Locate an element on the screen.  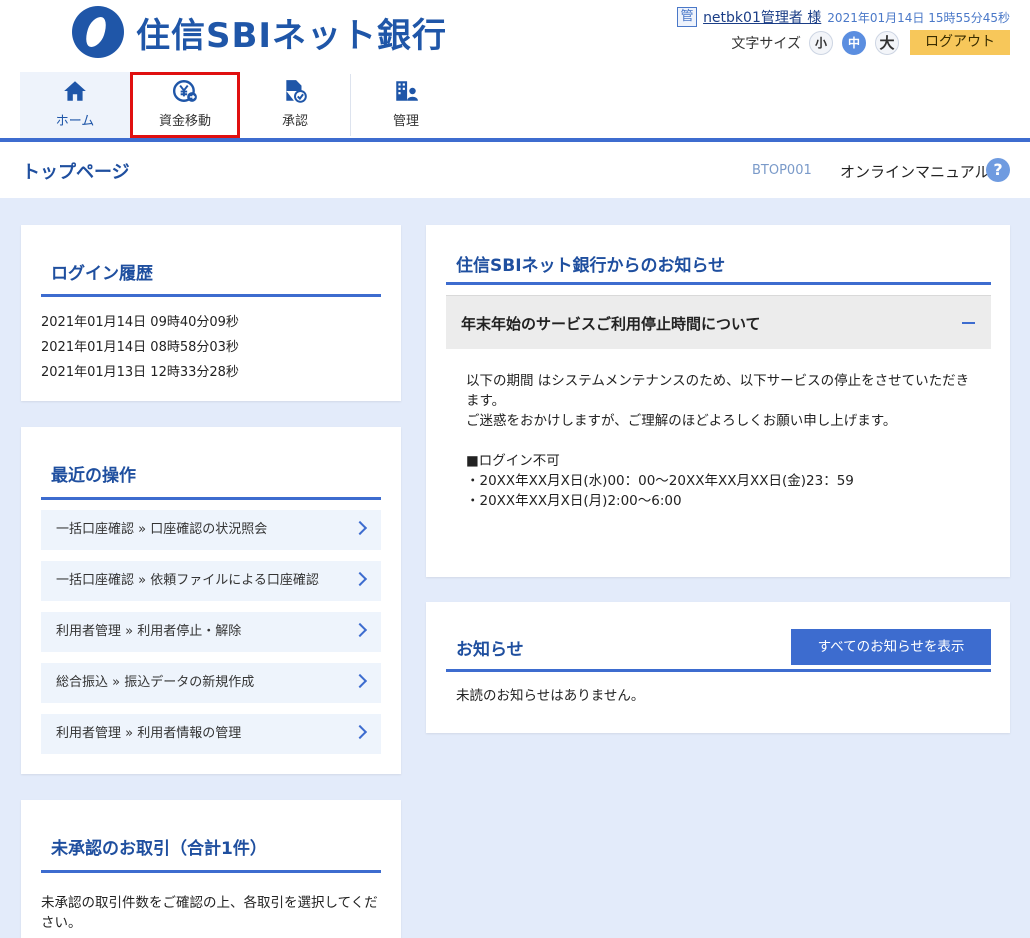
recent-operation-link: 総合振込 » 振込データの新規作成 is located at coordinates (211, 683).